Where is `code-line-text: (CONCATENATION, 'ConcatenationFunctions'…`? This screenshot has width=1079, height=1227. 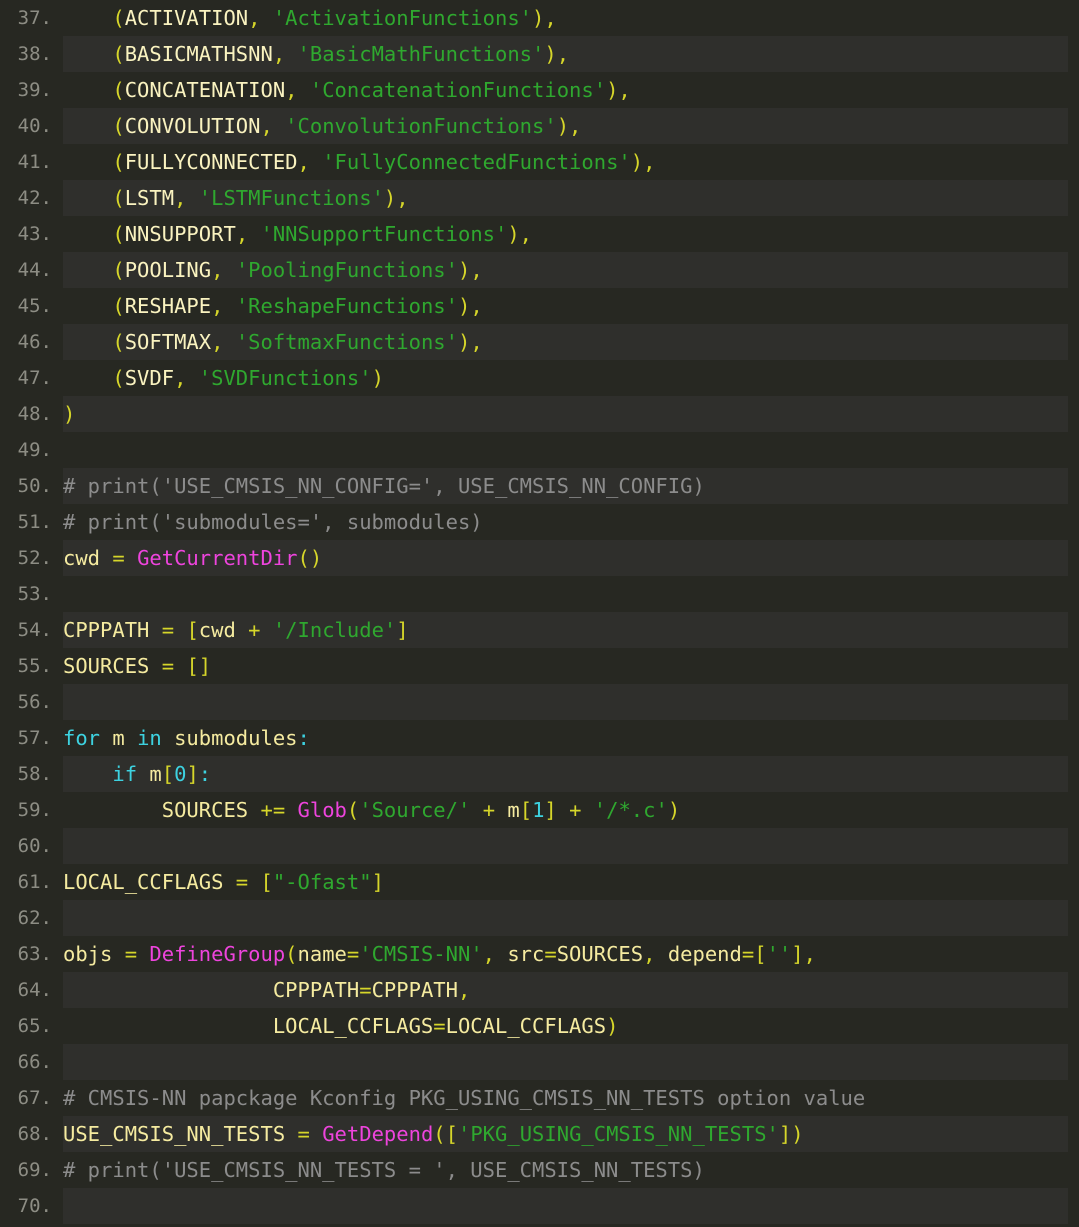 code-line-text: (CONCATENATION, 'ConcatenationFunctions'… is located at coordinates (571, 90).